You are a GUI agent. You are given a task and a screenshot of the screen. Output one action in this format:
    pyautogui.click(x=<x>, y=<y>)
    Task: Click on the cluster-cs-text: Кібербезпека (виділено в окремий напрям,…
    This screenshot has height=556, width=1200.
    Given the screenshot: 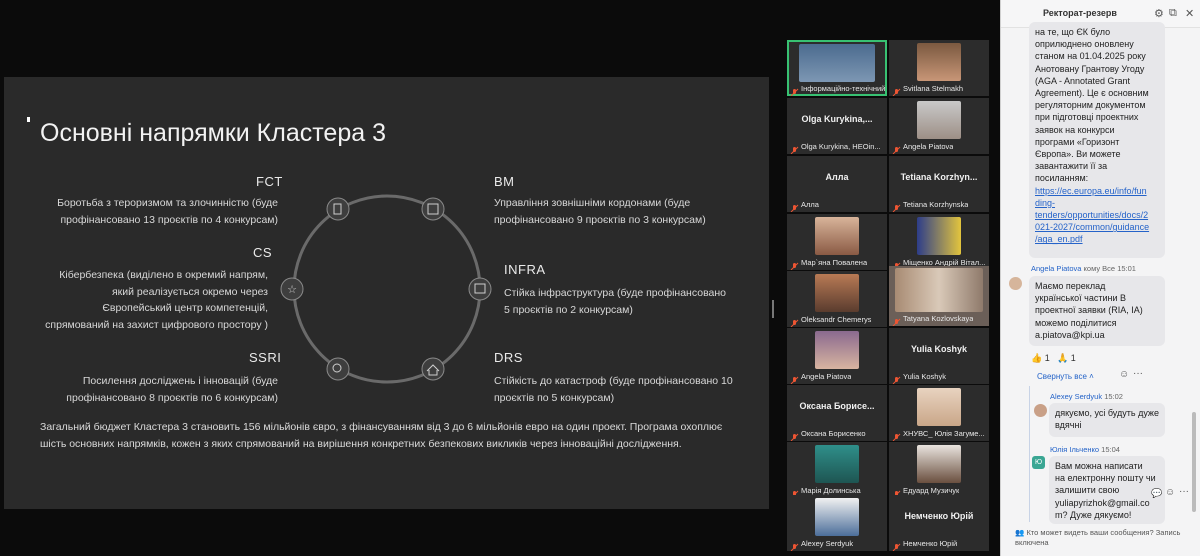 What is the action you would take?
    pyautogui.click(x=156, y=300)
    